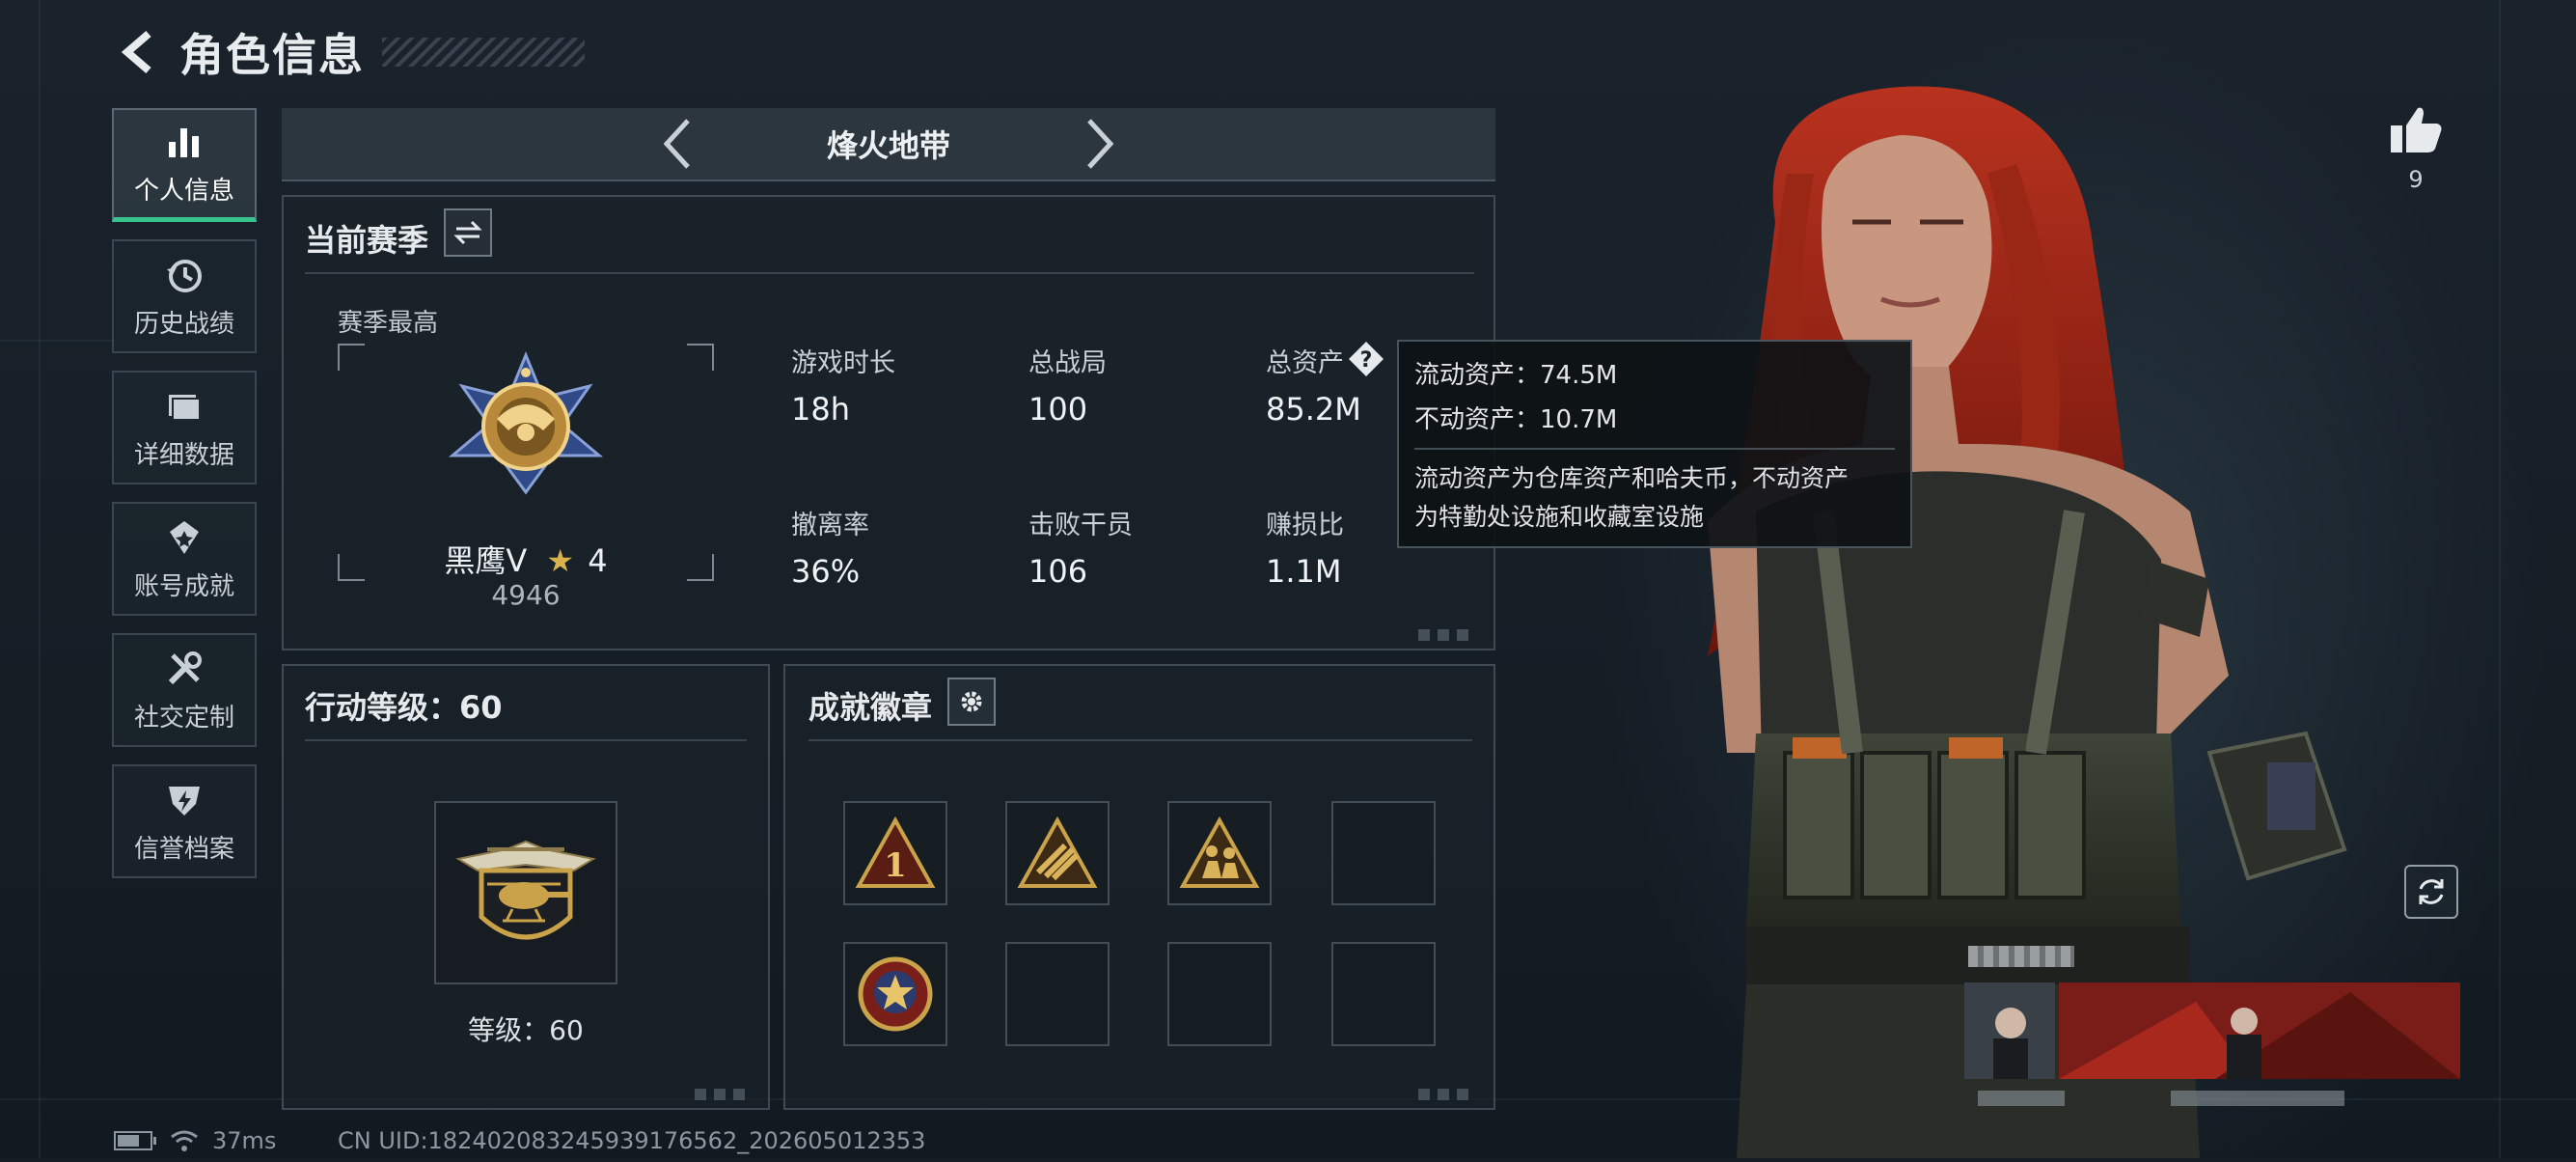  I want to click on stat-value: 1.1M, so click(1304, 571).